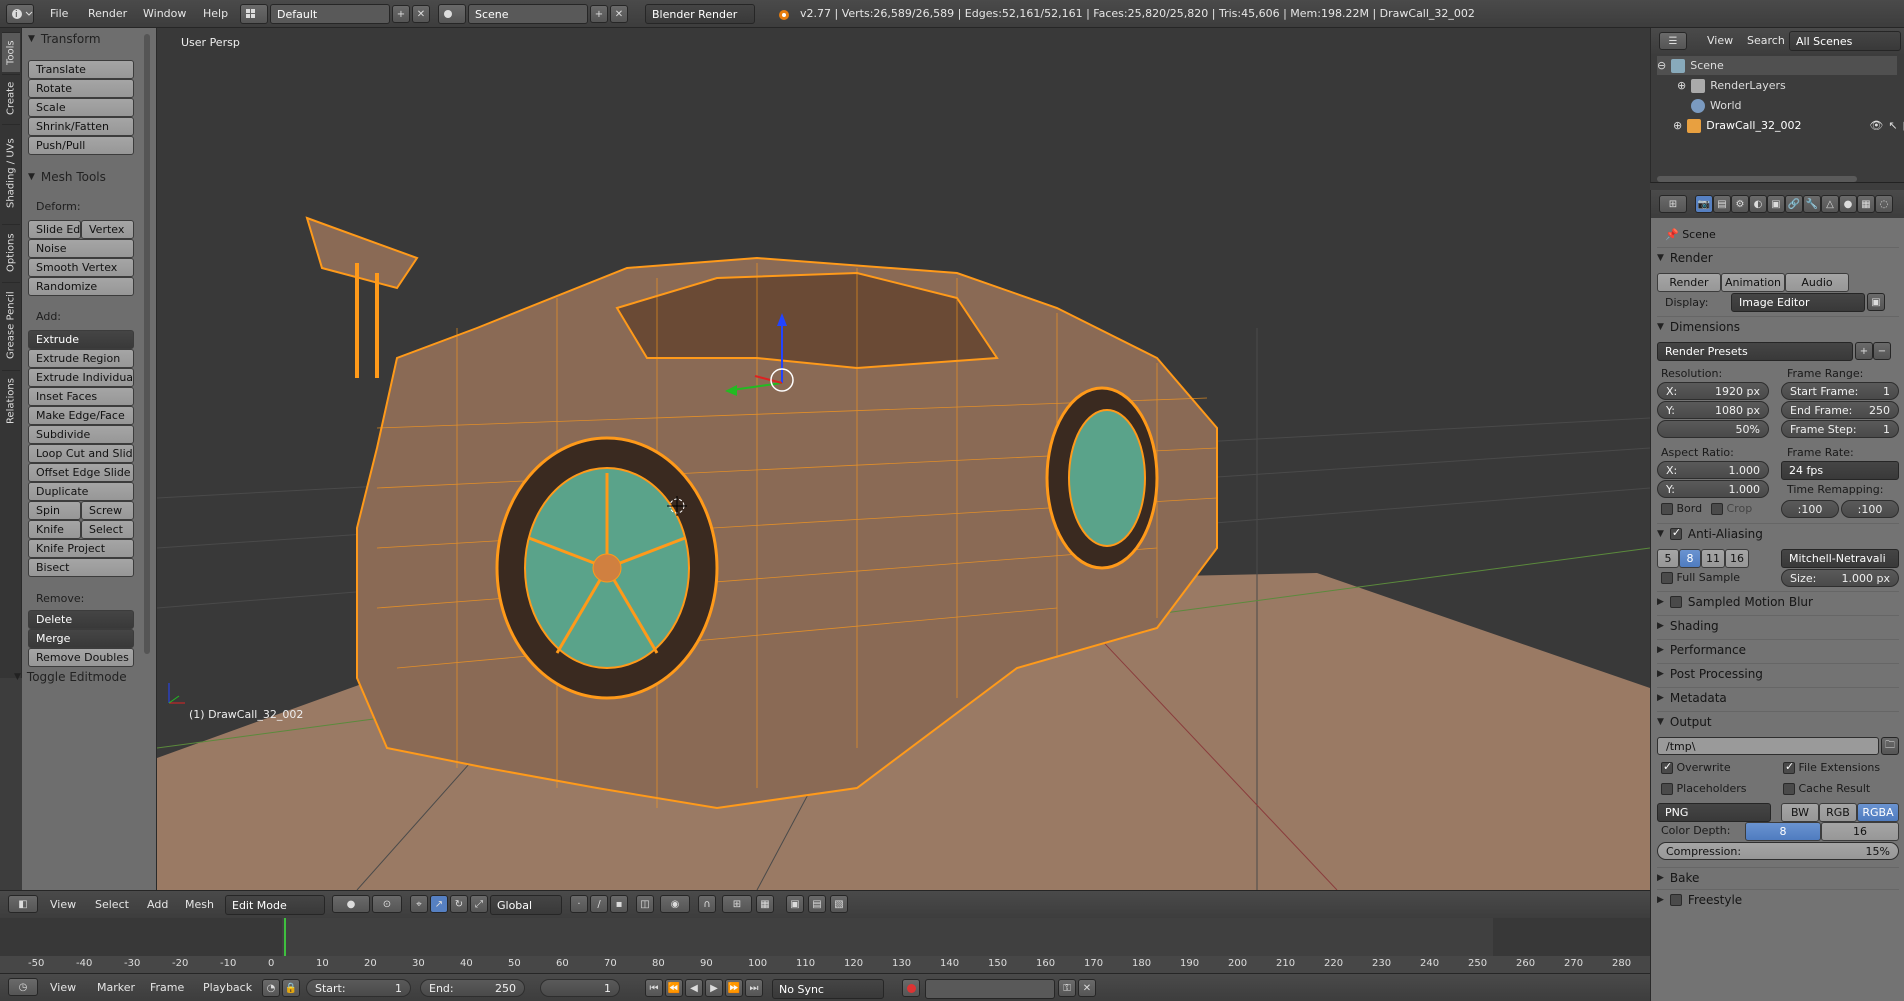 This screenshot has height=1001, width=1904. I want to click on jump-keyframe-forward-icon: ⏩, so click(734, 988).